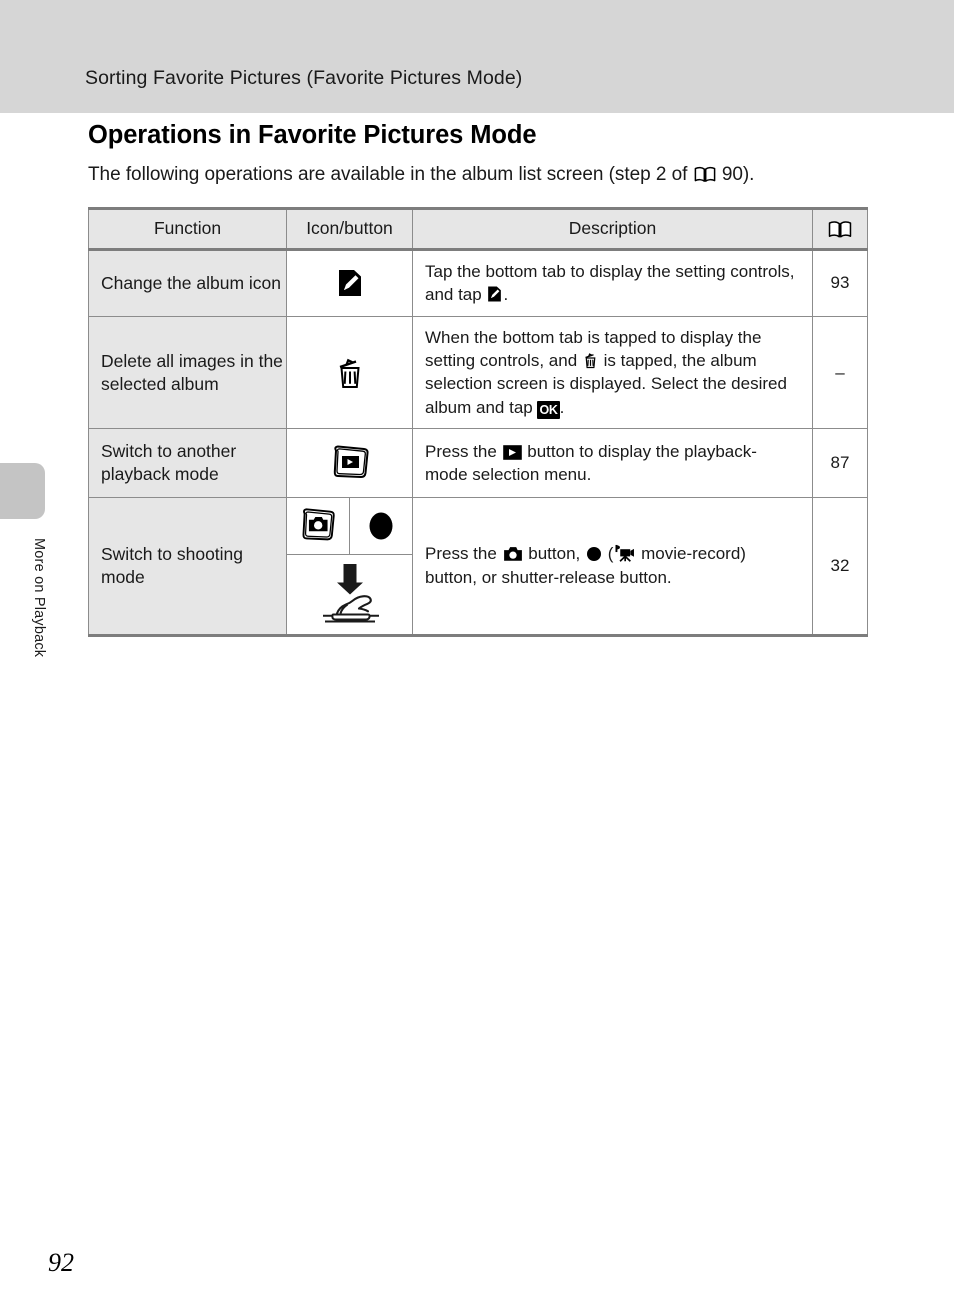  What do you see at coordinates (624, 553) in the screenshot?
I see `movie-camera-icon` at bounding box center [624, 553].